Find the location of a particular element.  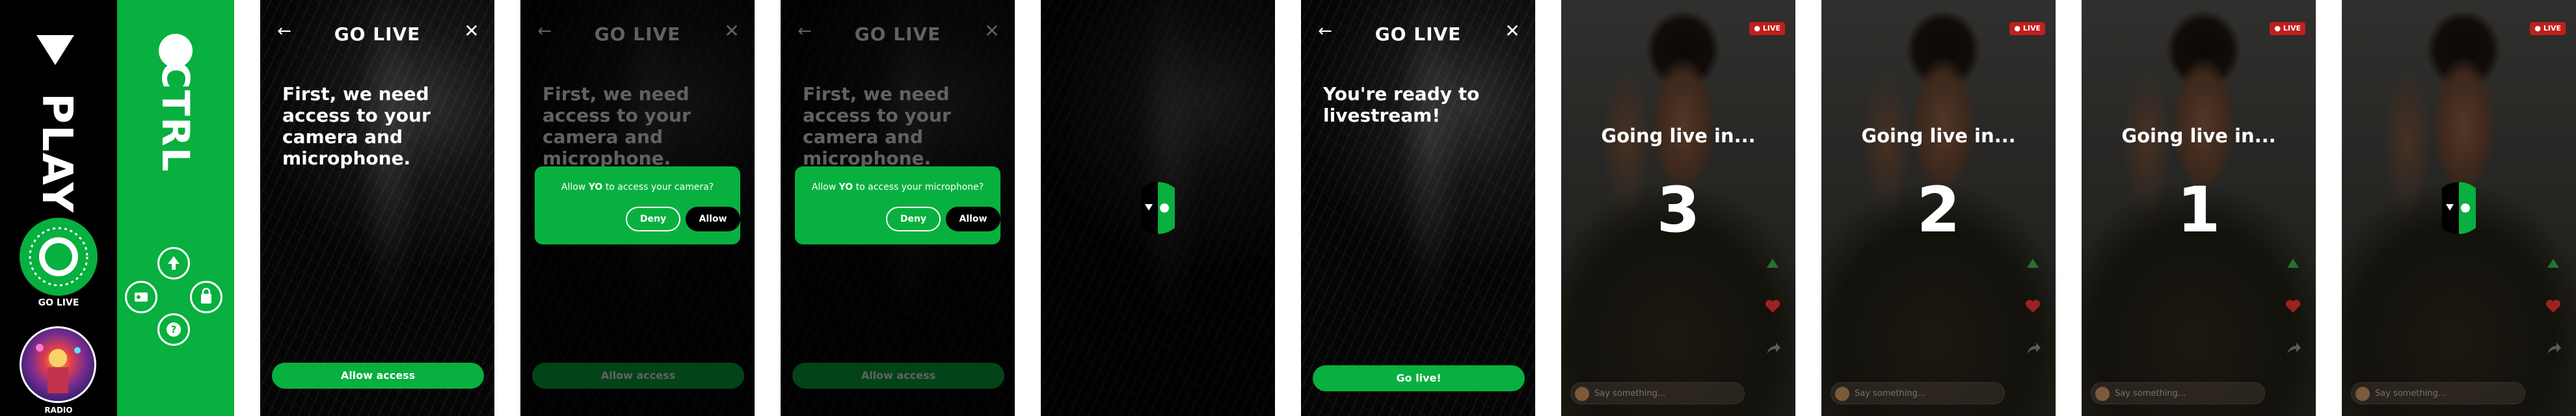

transition-screen is located at coordinates (1158, 208).